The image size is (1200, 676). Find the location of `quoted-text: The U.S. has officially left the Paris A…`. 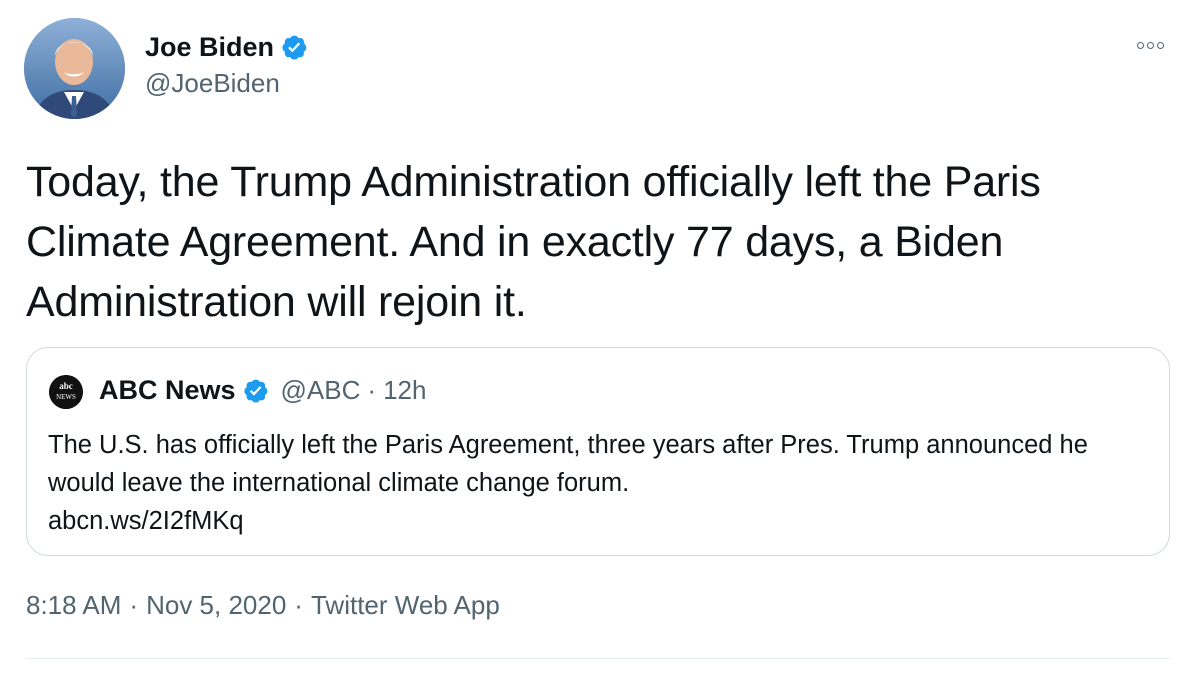

quoted-text: The U.S. has officially left the Paris A… is located at coordinates (568, 464).